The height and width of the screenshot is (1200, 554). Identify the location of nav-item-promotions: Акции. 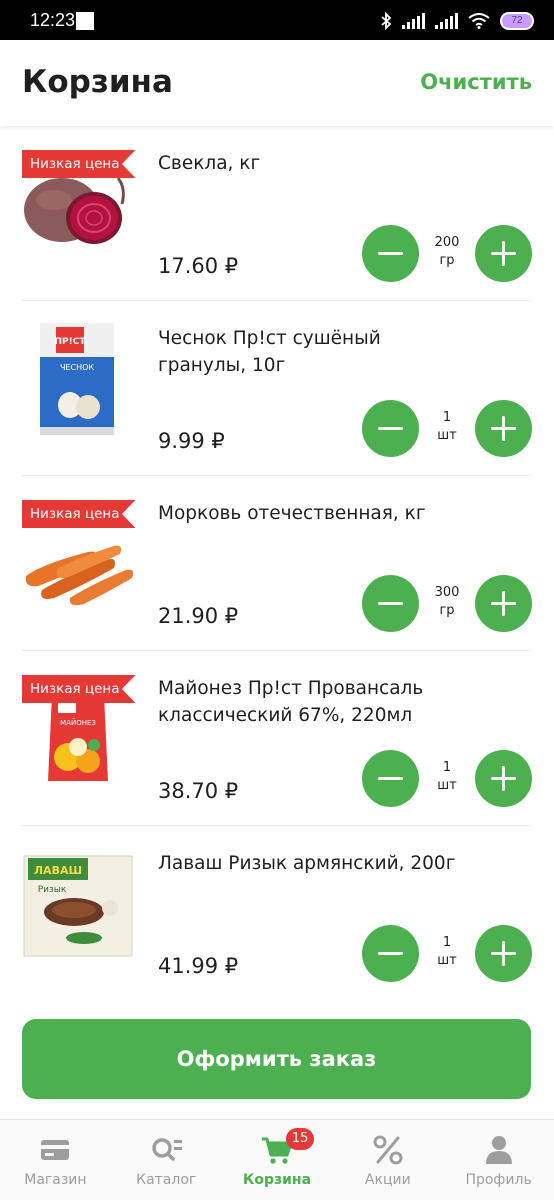
(387, 1160).